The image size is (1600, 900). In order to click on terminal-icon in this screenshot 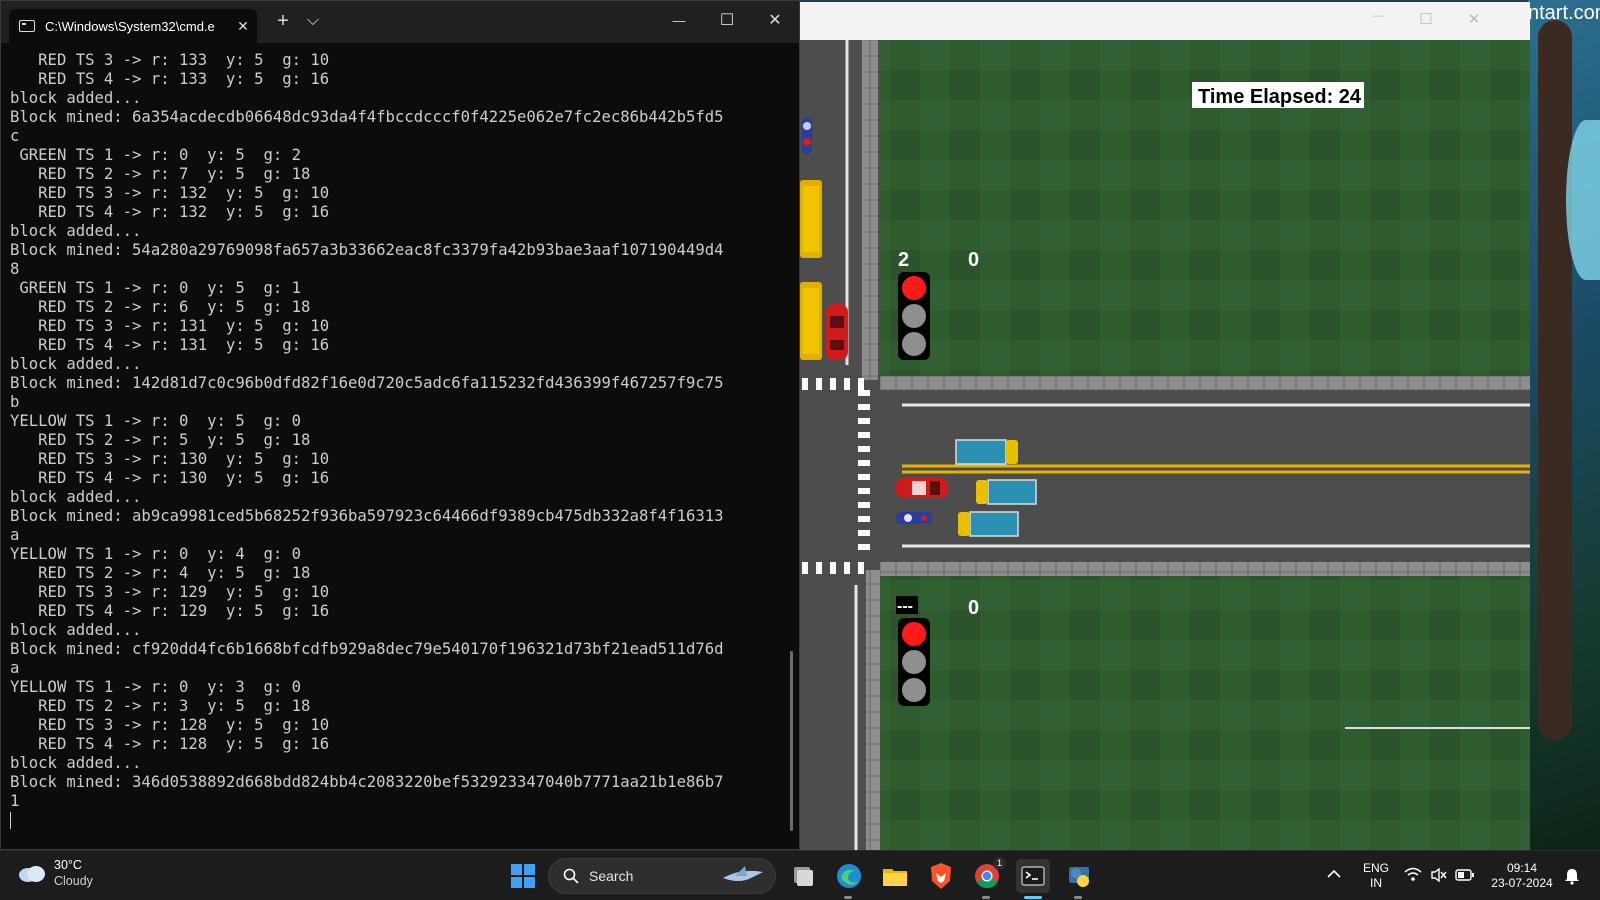, I will do `click(1033, 876)`.